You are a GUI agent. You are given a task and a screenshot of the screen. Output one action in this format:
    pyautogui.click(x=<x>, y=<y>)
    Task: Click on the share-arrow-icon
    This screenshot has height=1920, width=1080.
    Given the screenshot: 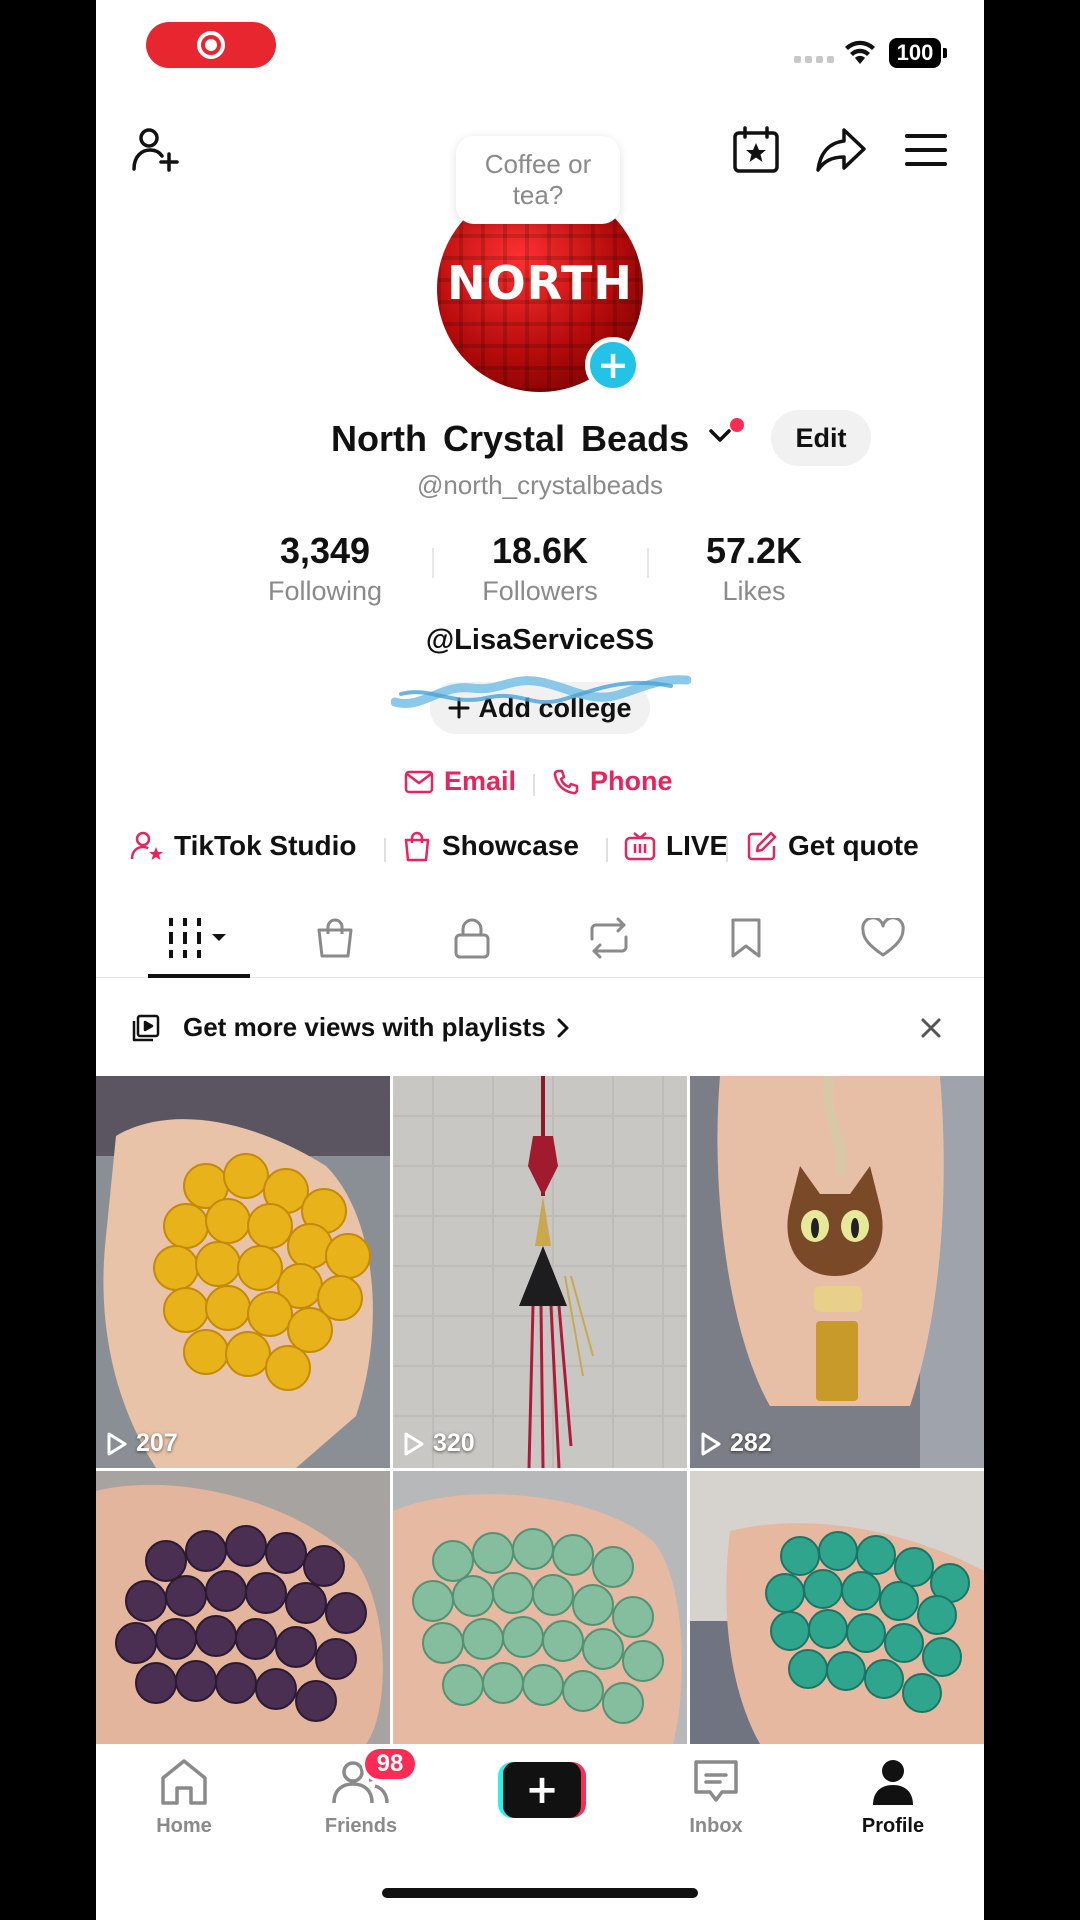 What is the action you would take?
    pyautogui.click(x=841, y=150)
    